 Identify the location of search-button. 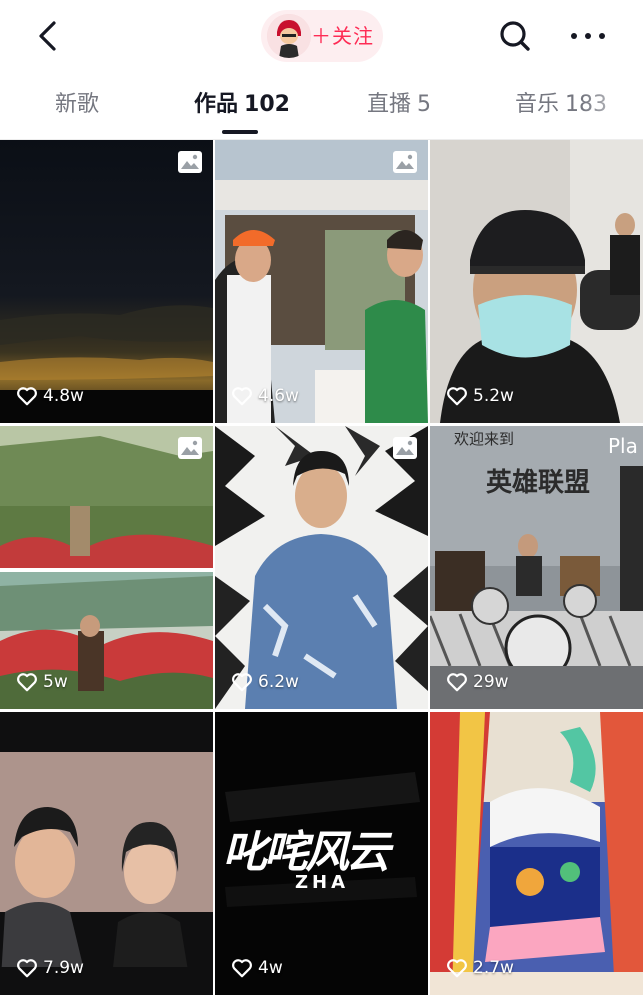
(515, 36).